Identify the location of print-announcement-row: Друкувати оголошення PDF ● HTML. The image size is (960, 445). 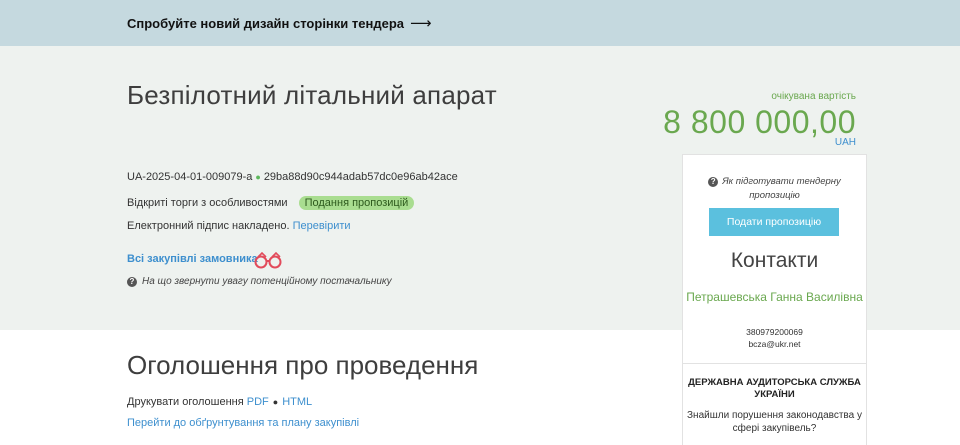
(219, 402).